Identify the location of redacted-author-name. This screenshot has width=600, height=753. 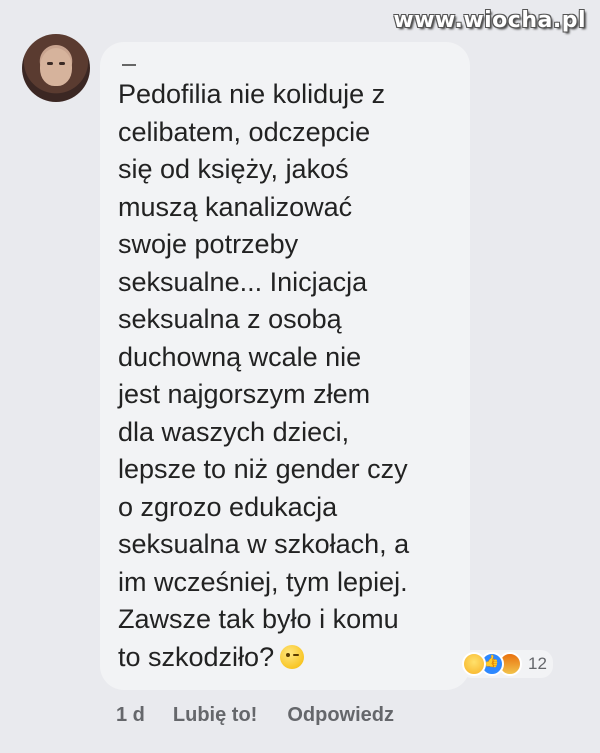
(129, 65).